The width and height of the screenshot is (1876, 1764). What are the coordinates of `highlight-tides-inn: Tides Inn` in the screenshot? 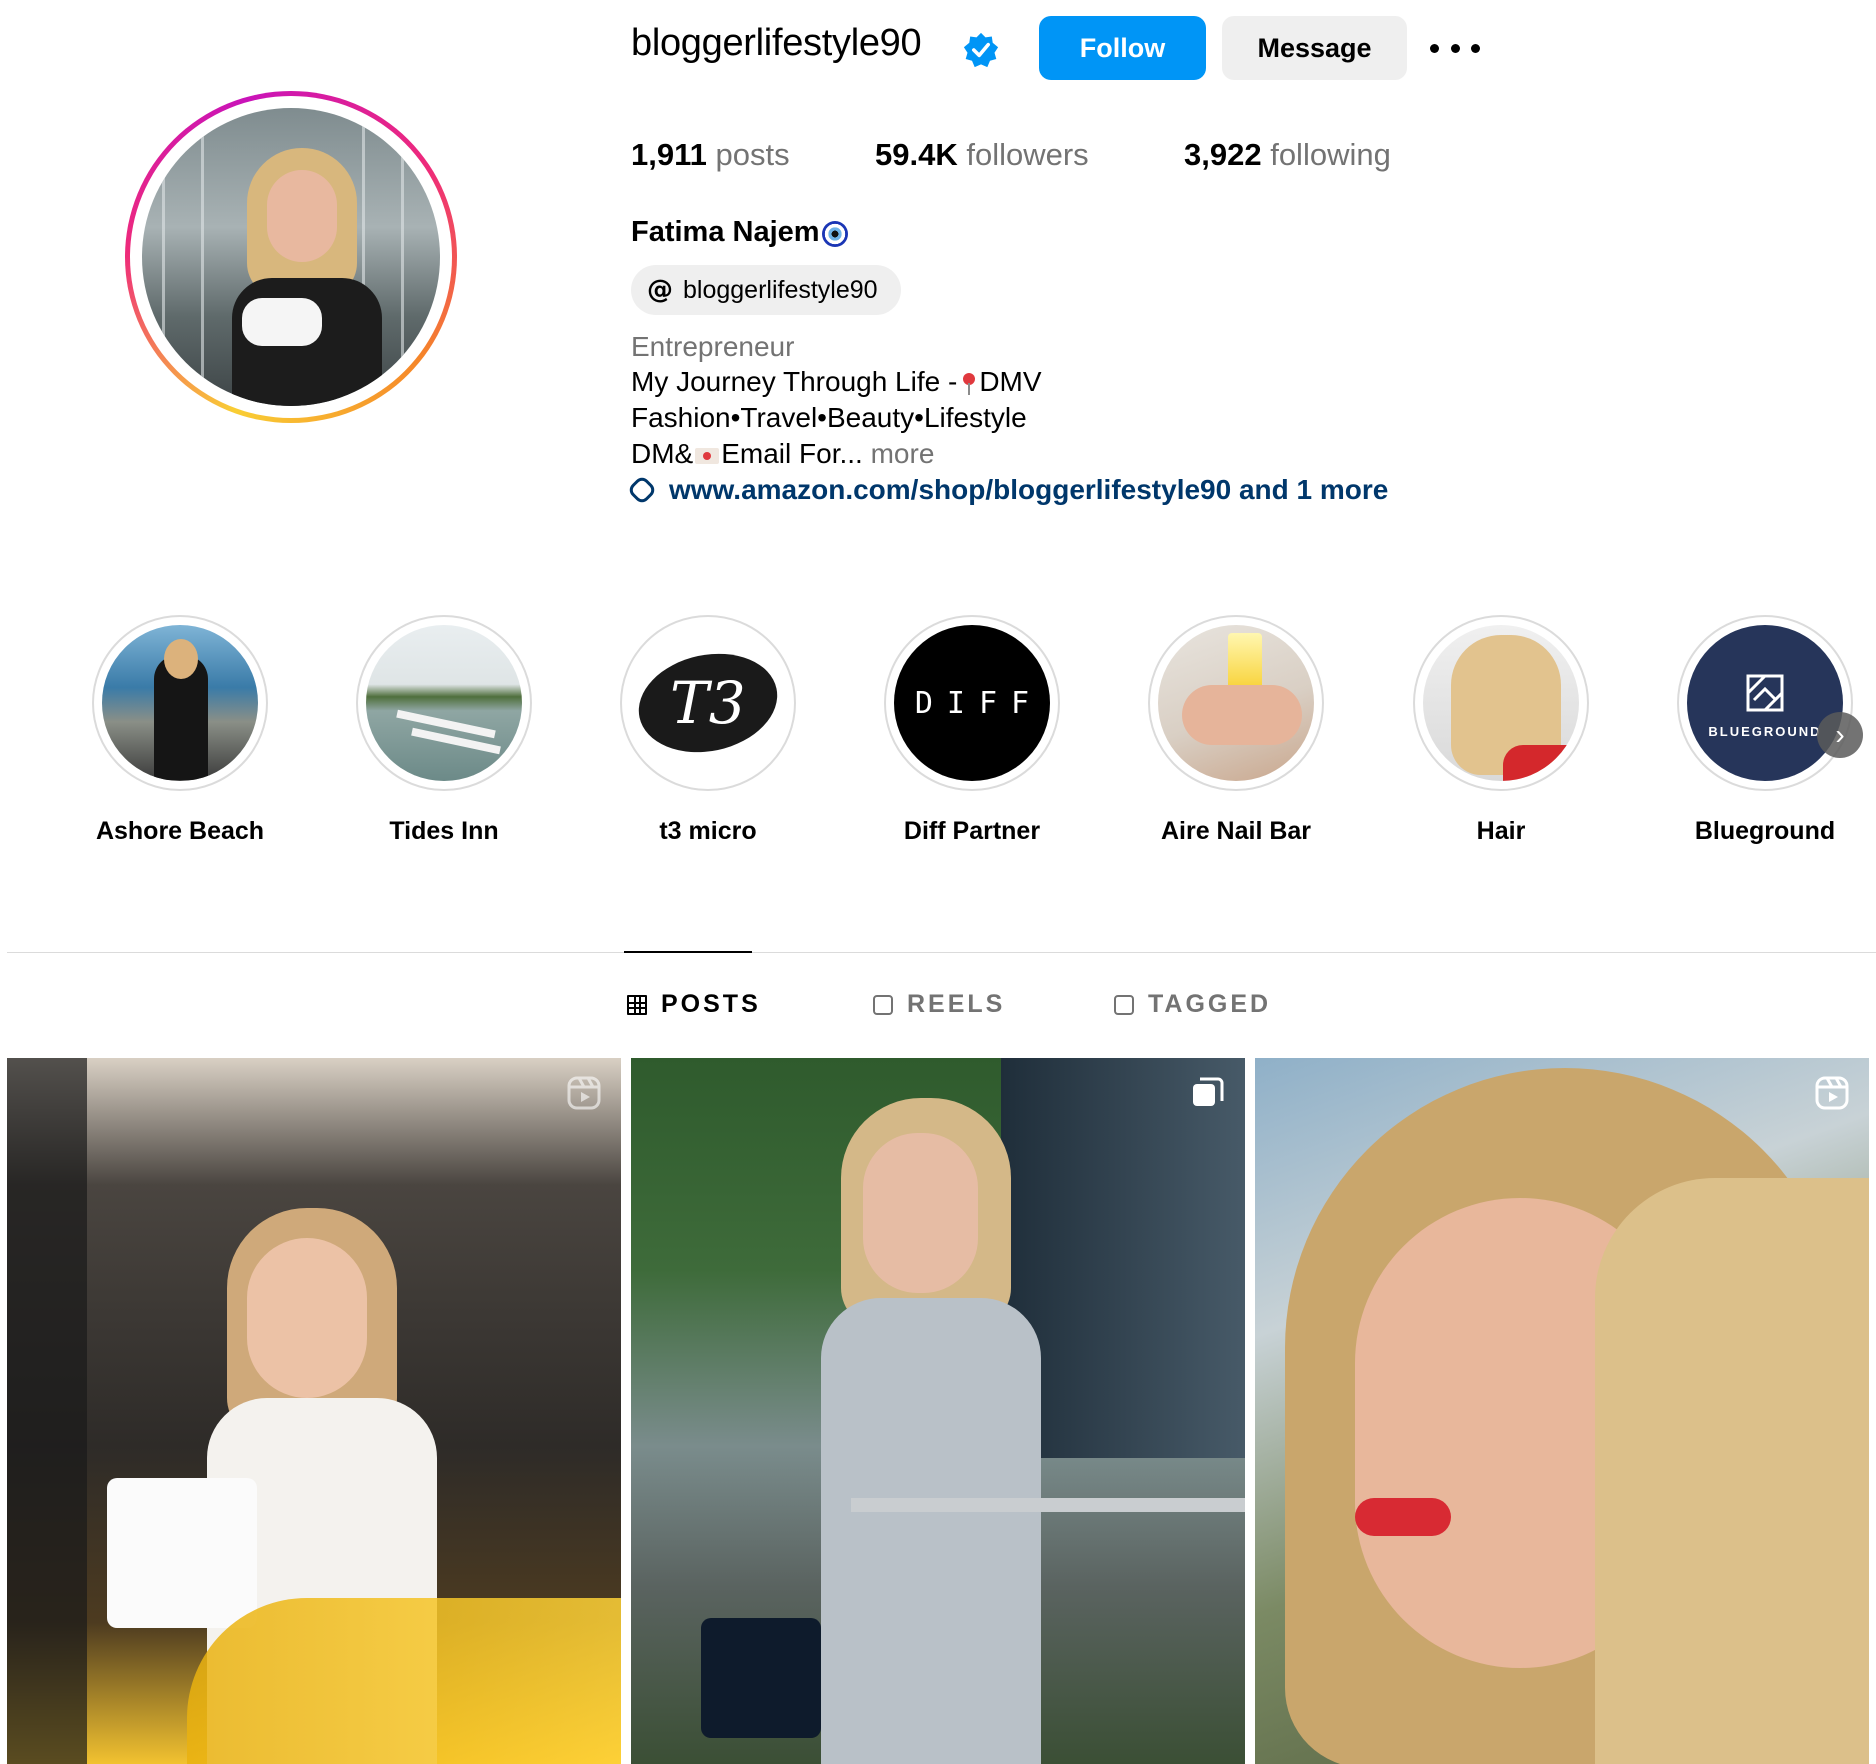 It's located at (444, 730).